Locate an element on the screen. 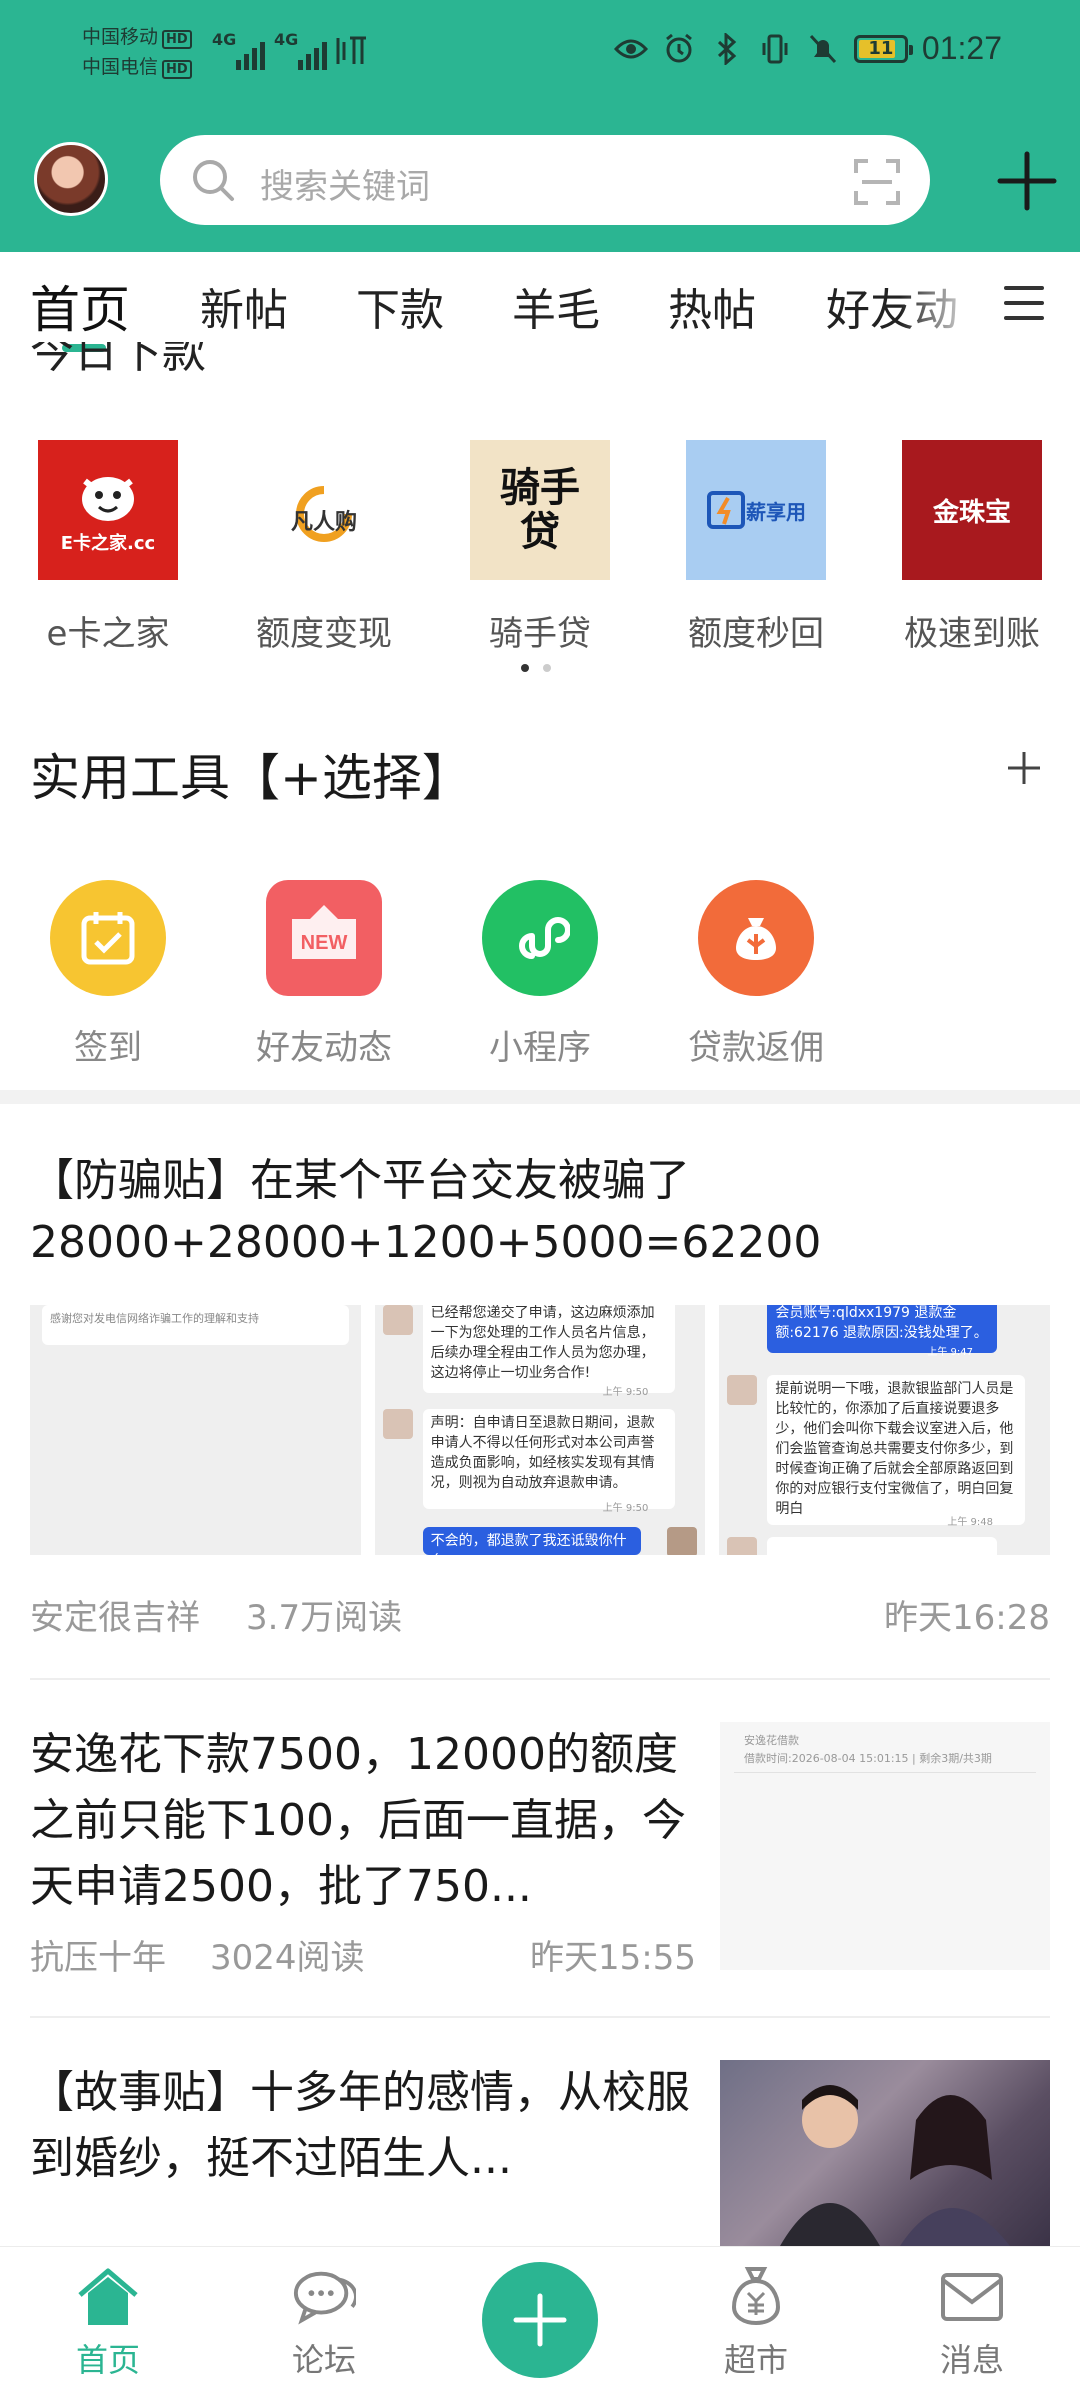 The height and width of the screenshot is (2400, 1080). loan-label: 额度秒回 is located at coordinates (756, 634).